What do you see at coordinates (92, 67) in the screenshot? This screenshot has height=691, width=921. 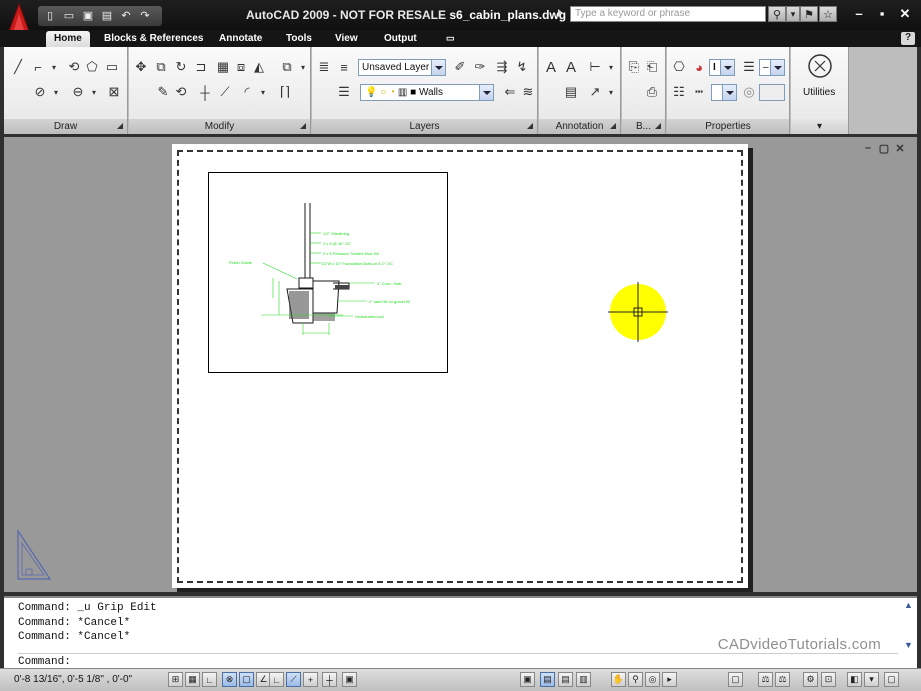 I see `polygon-icon: ⬠` at bounding box center [92, 67].